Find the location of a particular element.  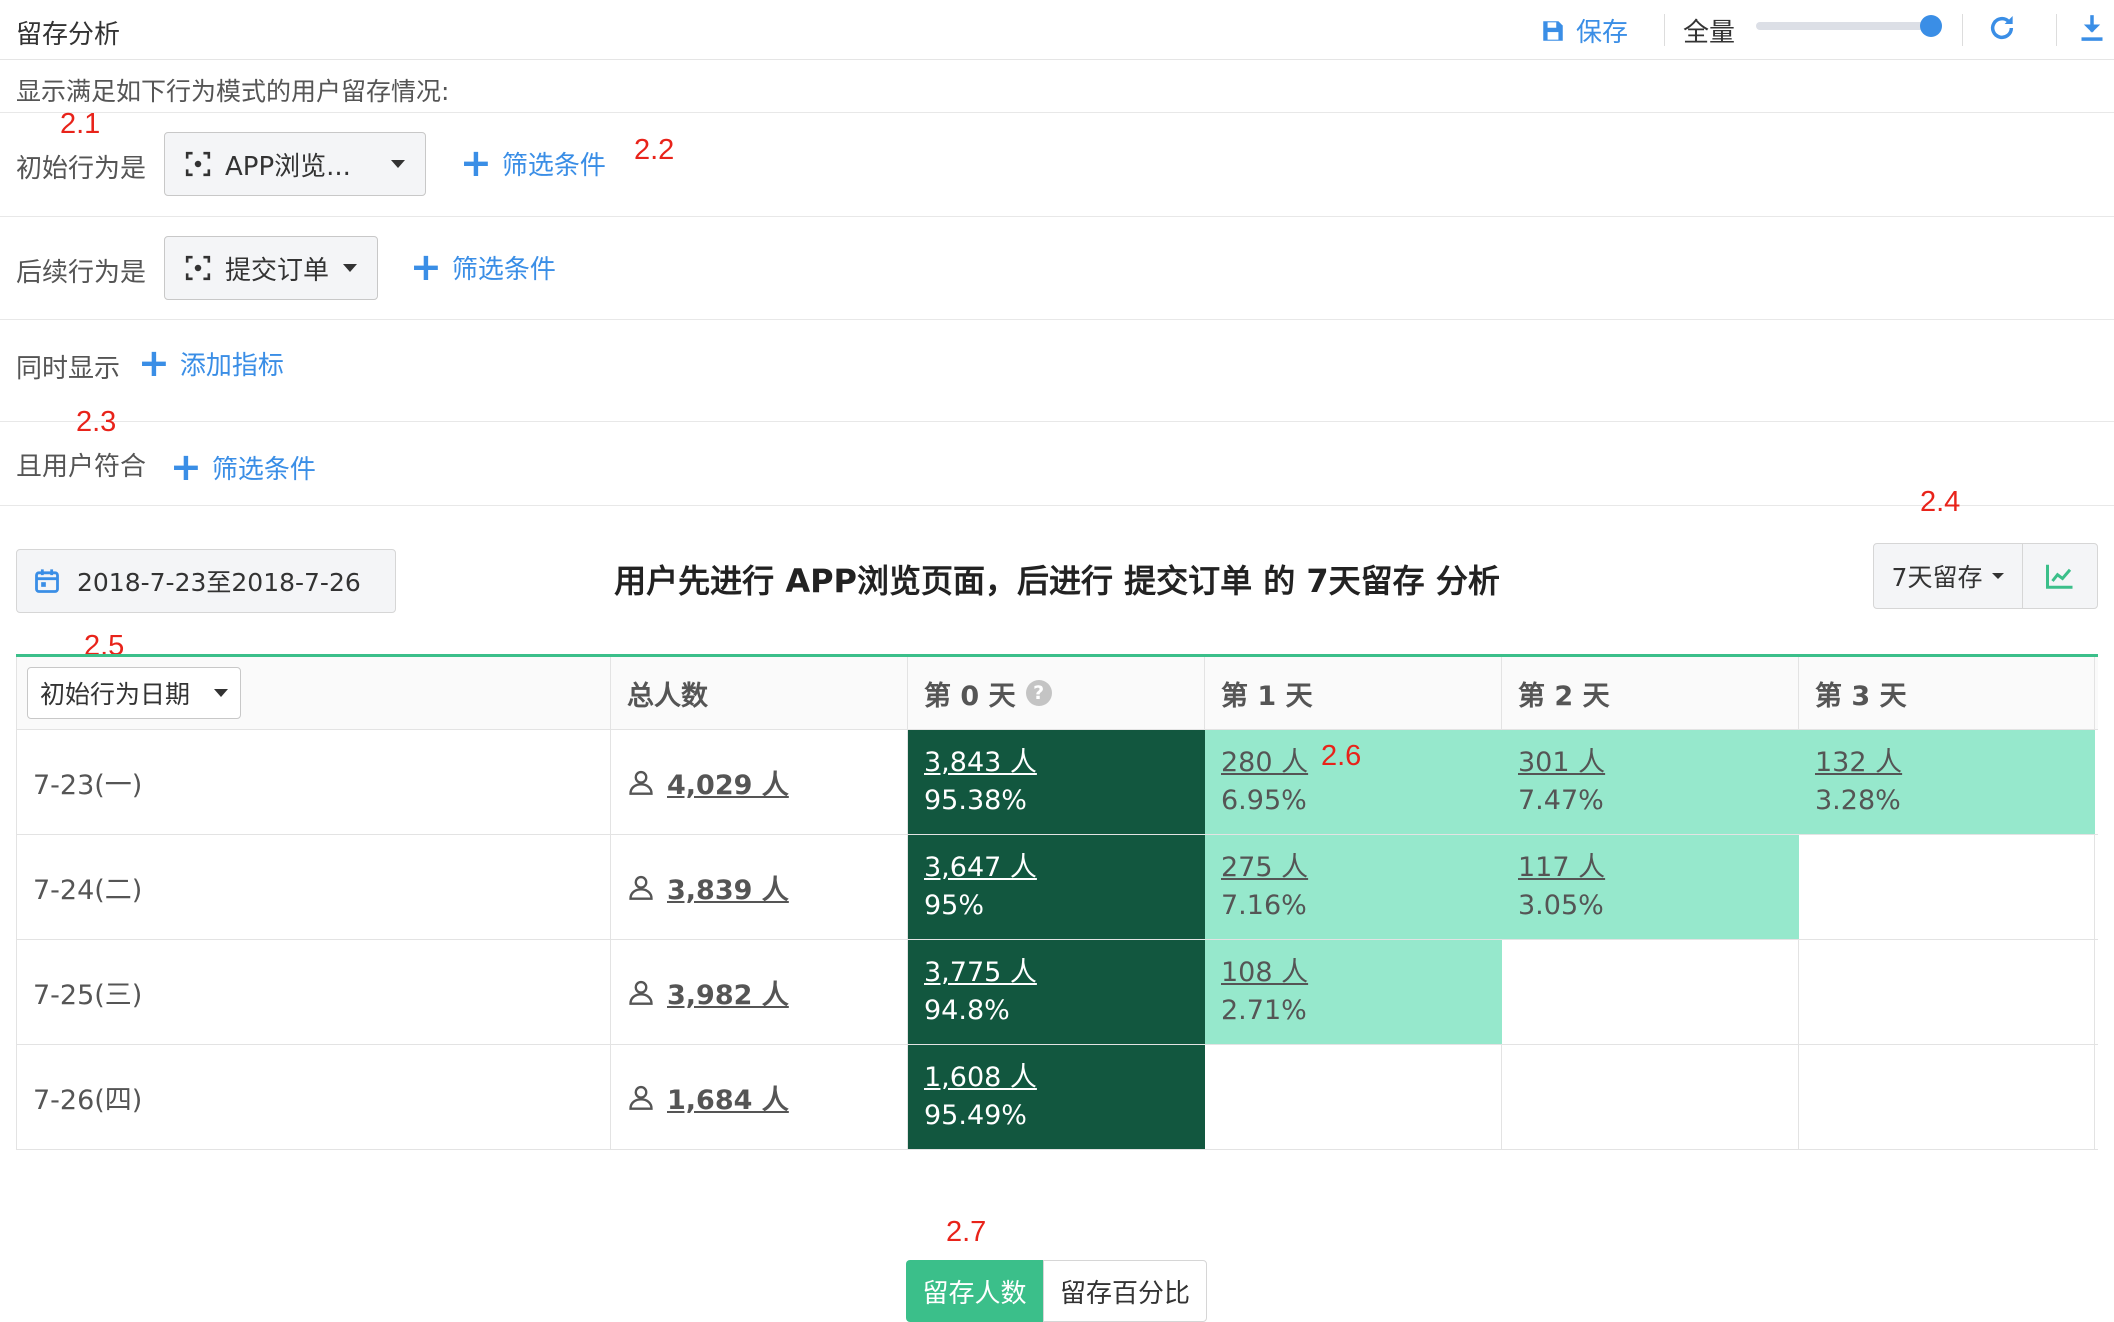

table-row: 7-25(三) 3,982 人 3,775 人 94.8% 108 人 2.71% is located at coordinates (1057, 992).